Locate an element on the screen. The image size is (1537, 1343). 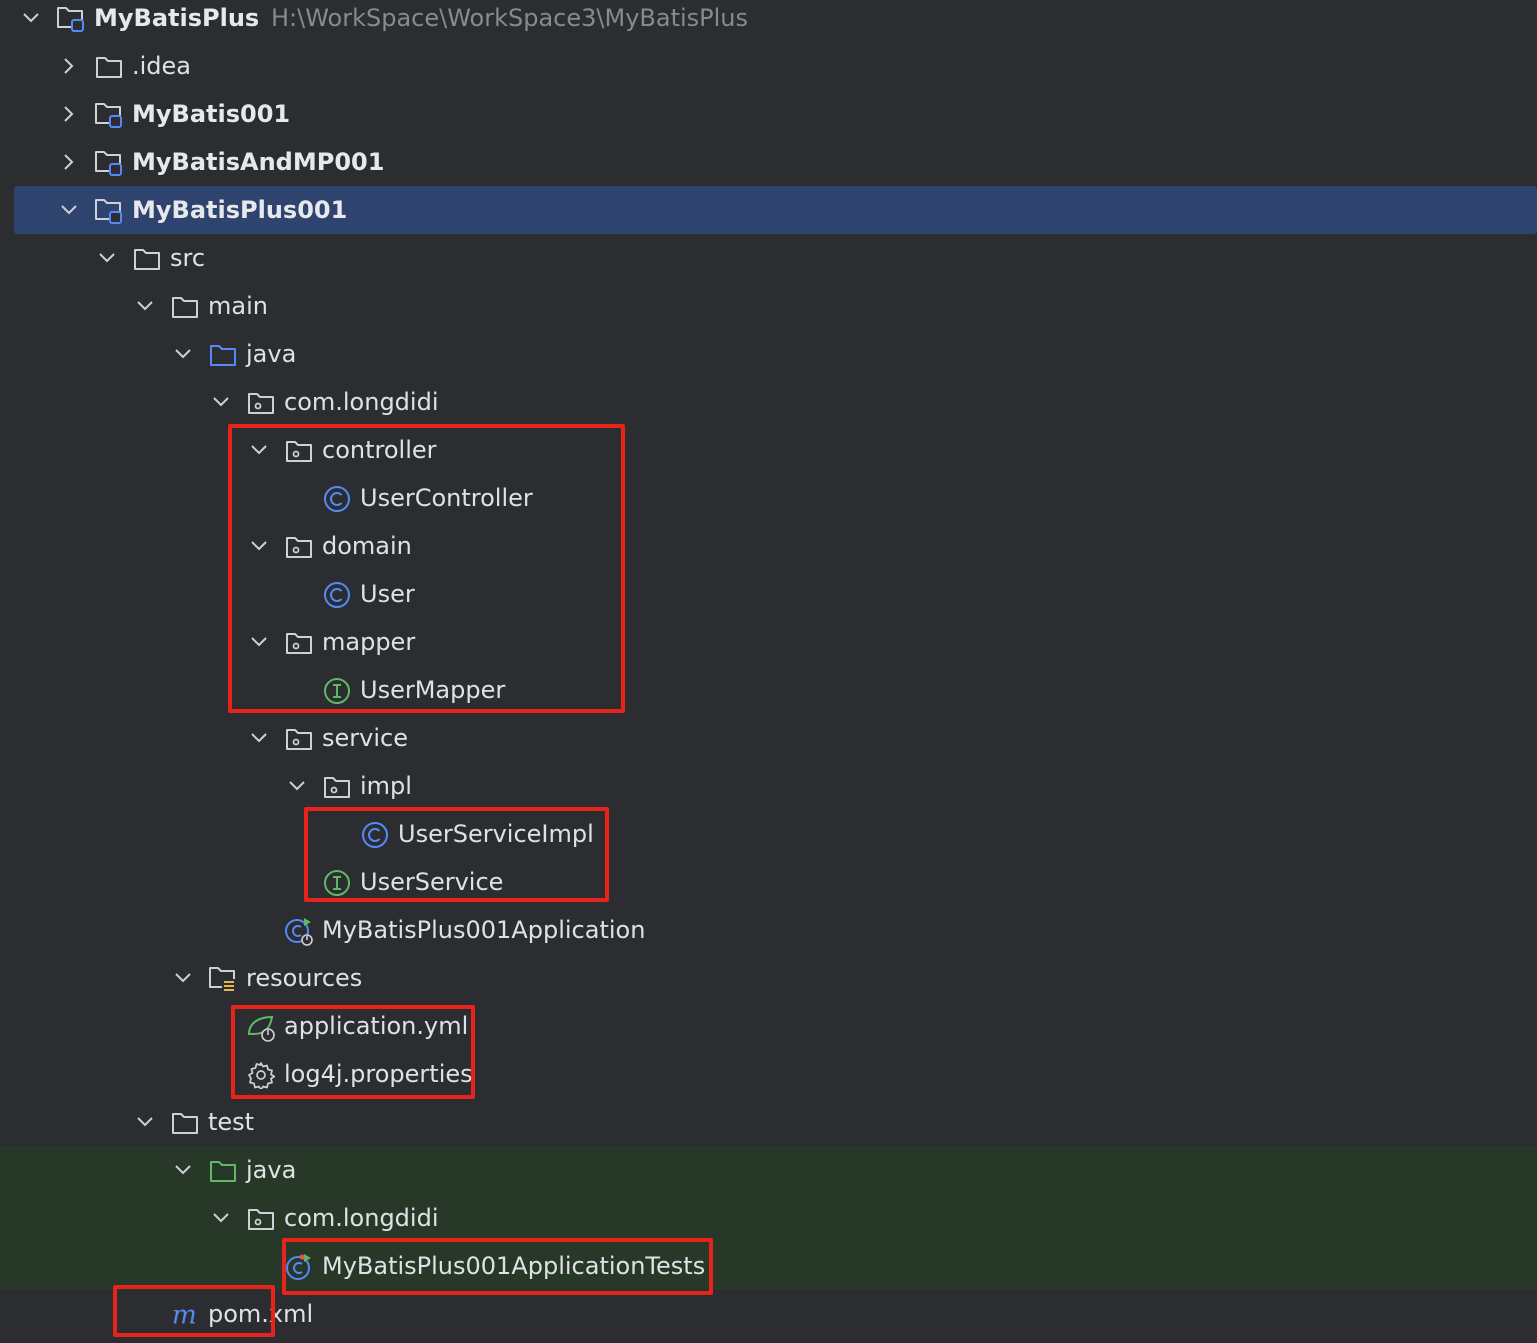
tree-item-label: test is located at coordinates (231, 1122).